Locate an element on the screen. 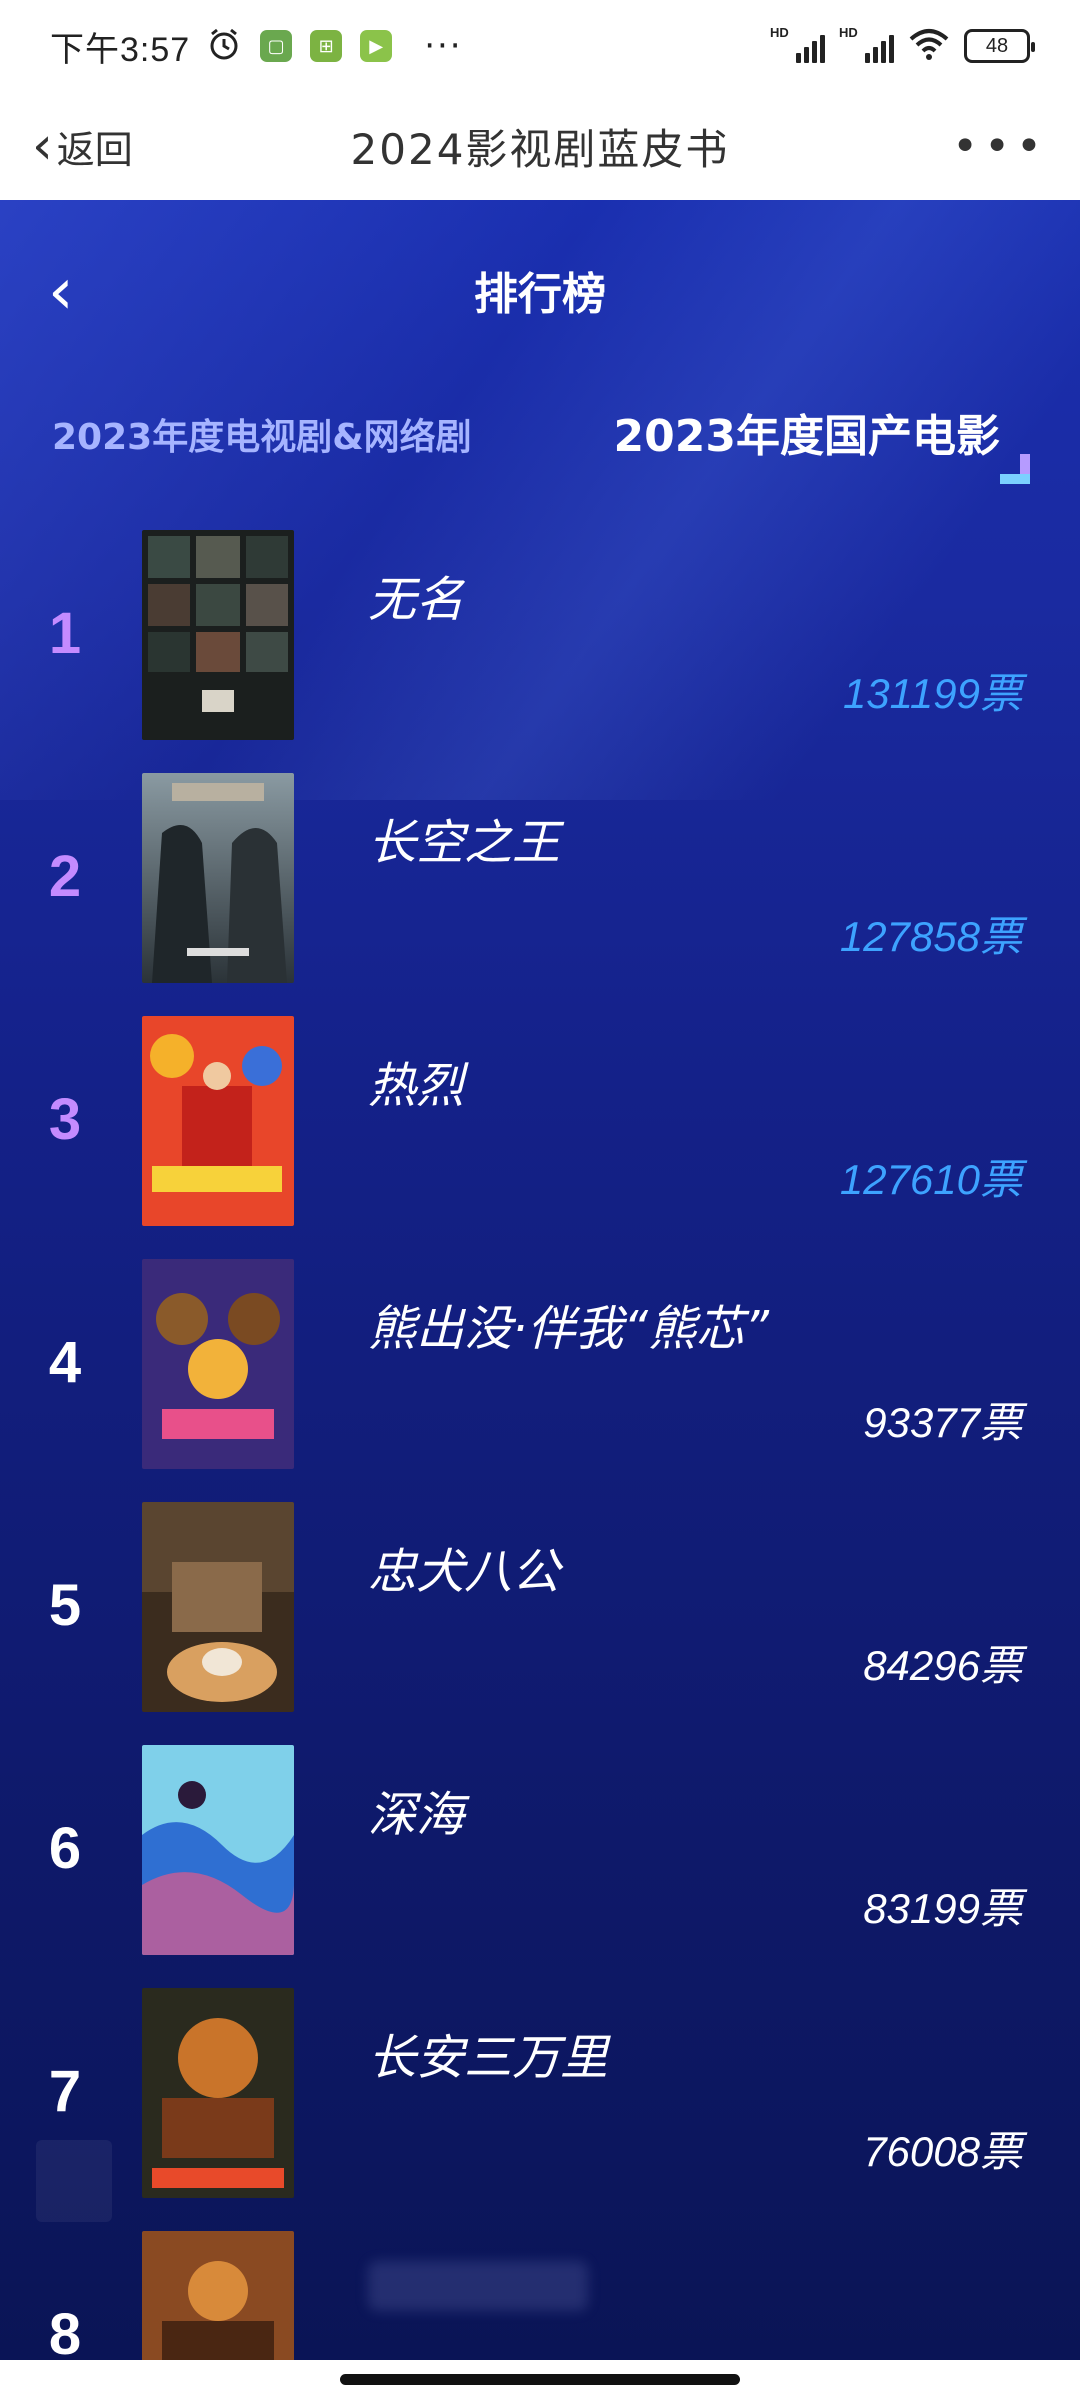 The width and height of the screenshot is (1080, 2400). vote-count: 127610票 is located at coordinates (930, 1179).